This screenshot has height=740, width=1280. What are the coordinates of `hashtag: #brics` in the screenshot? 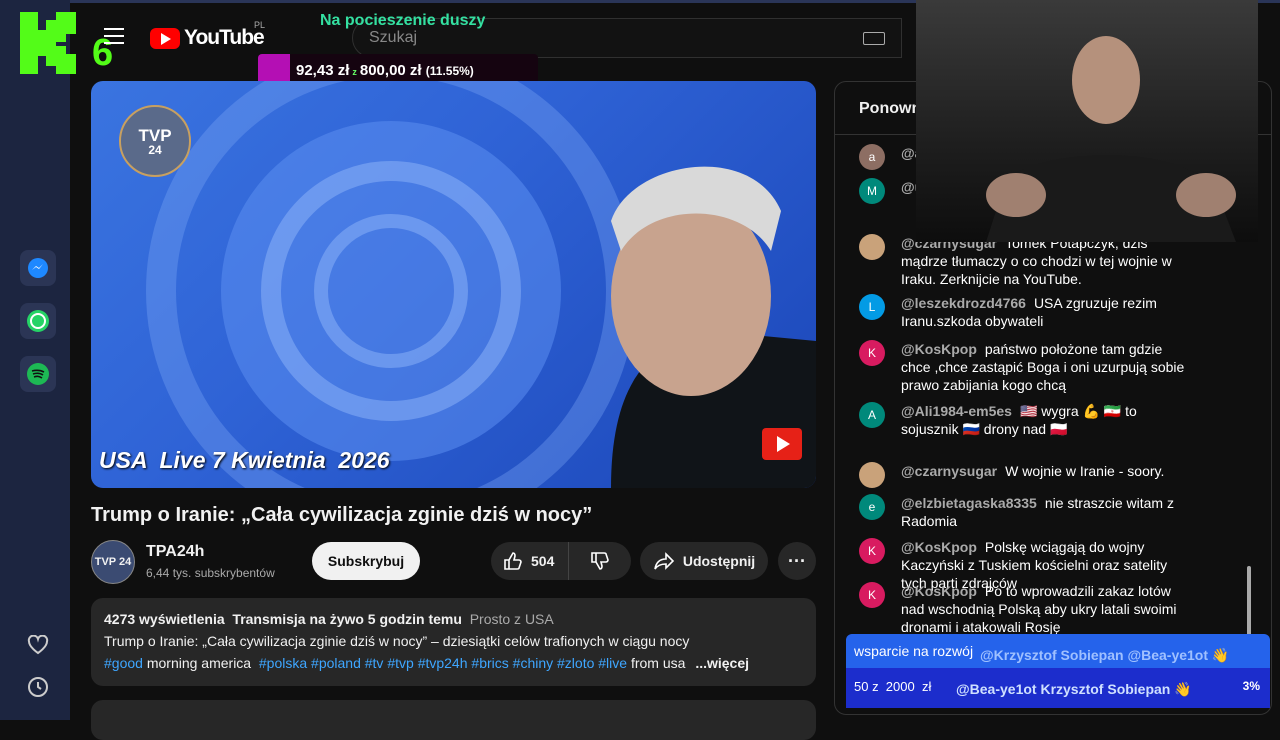 It's located at (489, 663).